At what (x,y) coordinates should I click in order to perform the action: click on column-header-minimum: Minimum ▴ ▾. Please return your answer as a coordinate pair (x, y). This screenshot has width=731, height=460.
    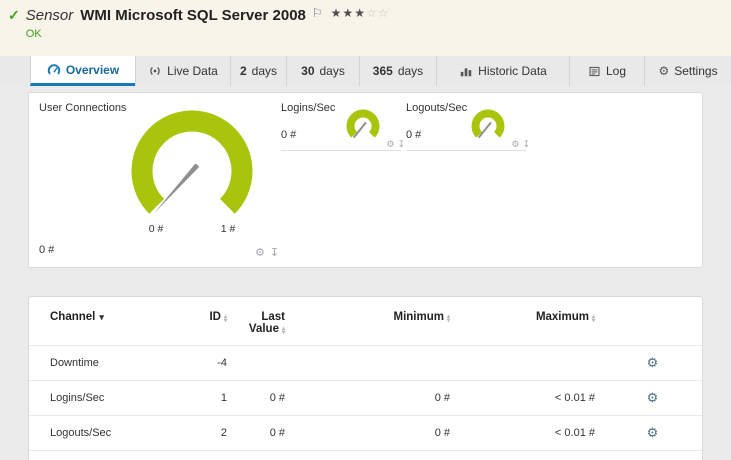
    Looking at the image, I should click on (375, 322).